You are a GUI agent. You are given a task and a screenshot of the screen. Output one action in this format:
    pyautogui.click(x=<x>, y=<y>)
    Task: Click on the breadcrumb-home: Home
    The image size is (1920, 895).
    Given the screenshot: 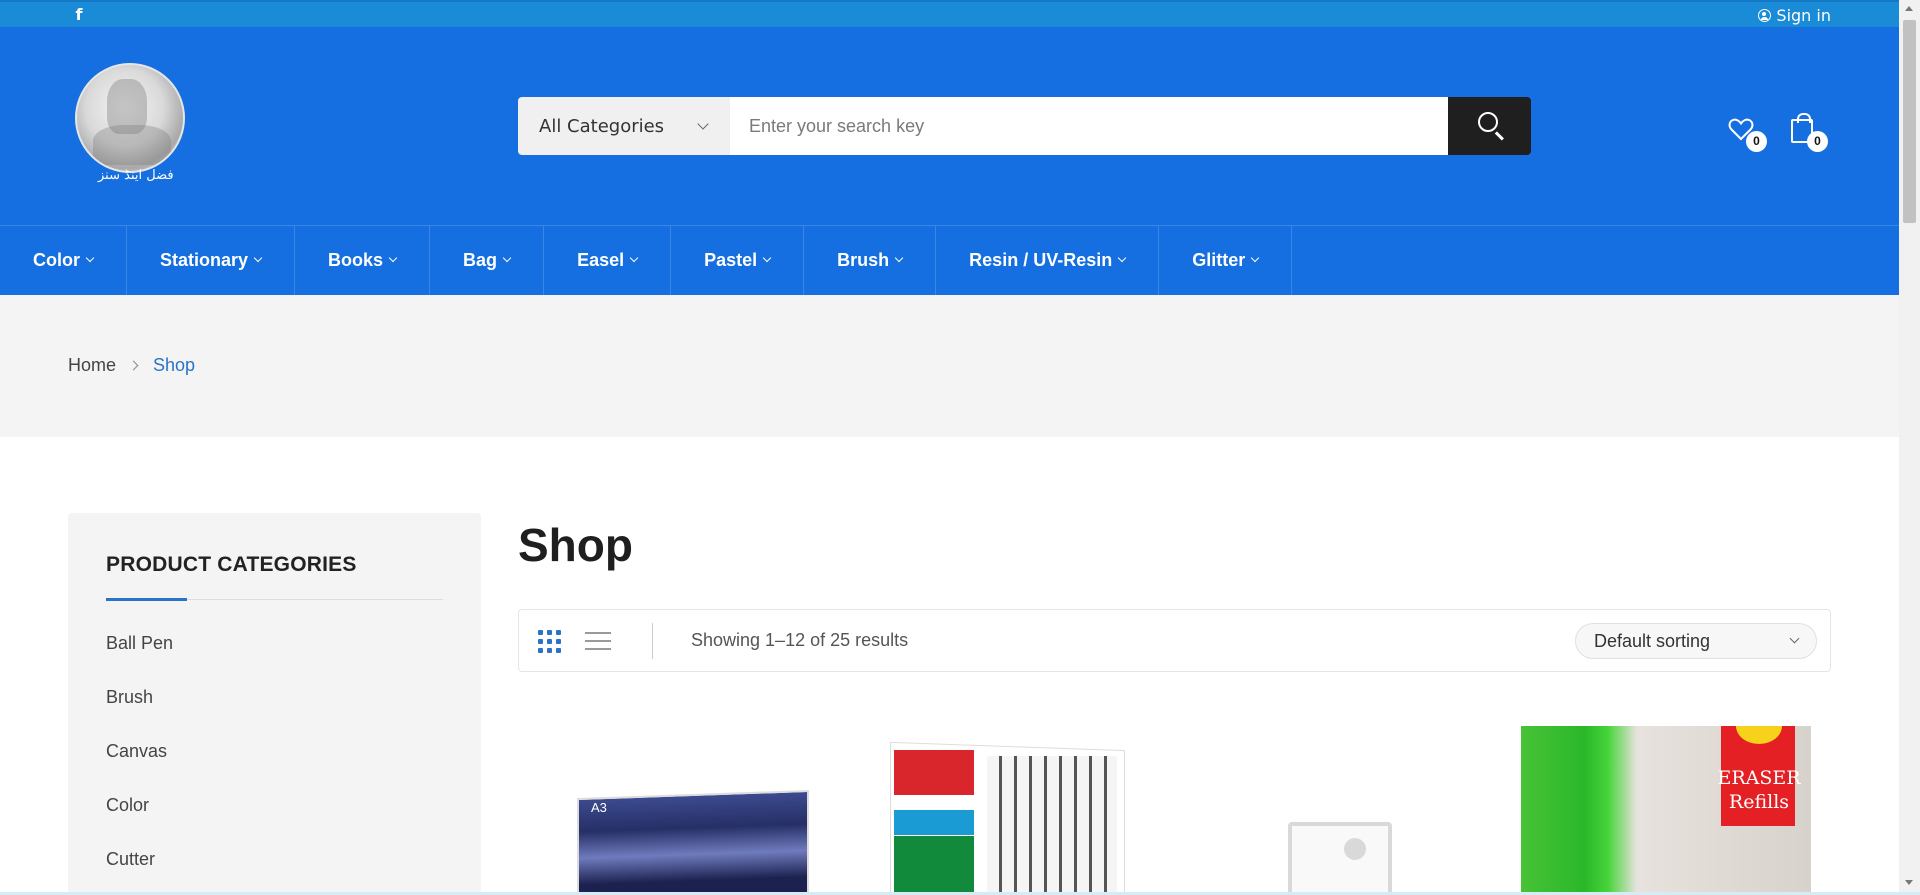 What is the action you would take?
    pyautogui.click(x=92, y=365)
    